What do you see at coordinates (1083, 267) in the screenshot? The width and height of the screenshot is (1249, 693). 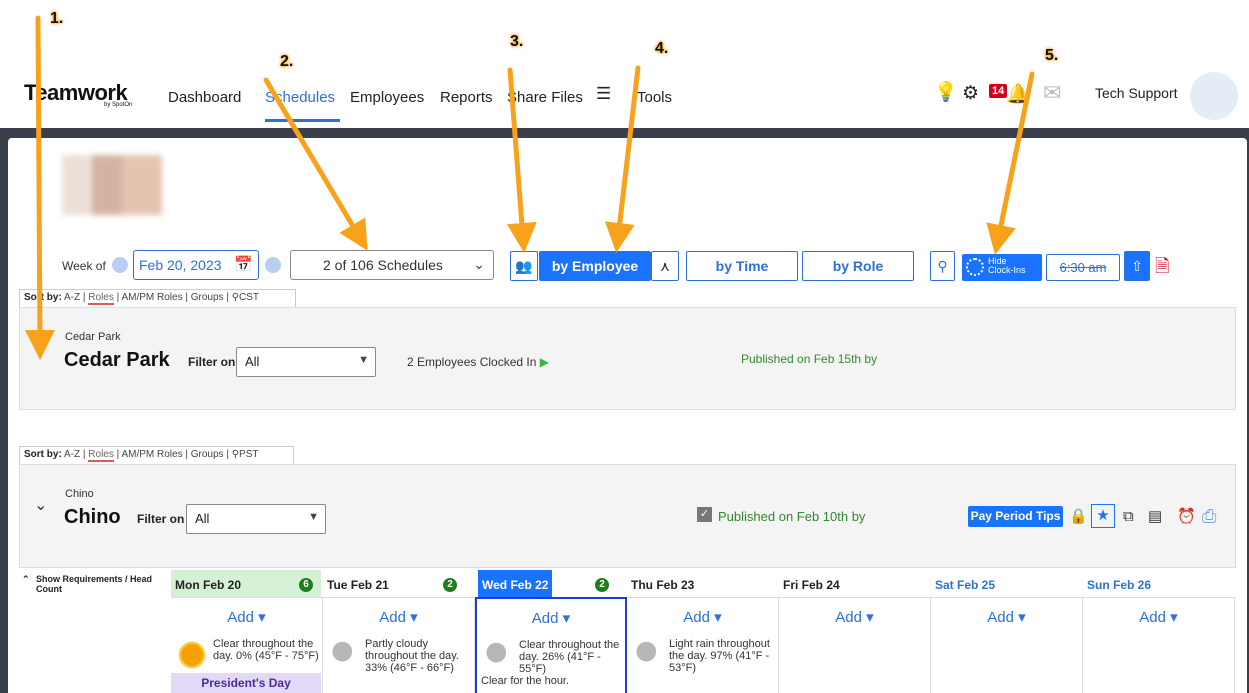 I see `time-filter: 6:30 am` at bounding box center [1083, 267].